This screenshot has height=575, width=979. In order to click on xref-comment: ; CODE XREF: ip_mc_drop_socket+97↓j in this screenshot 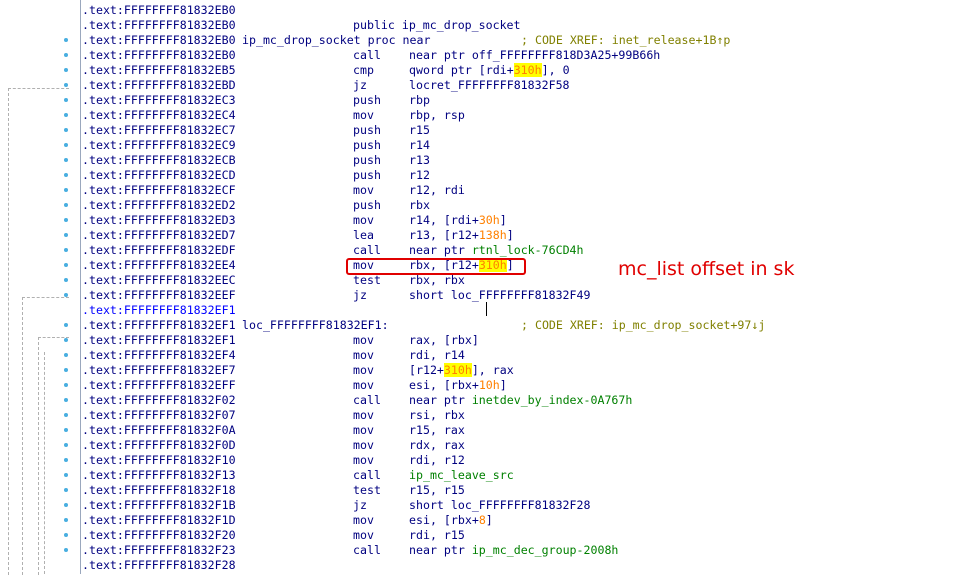, I will do `click(643, 325)`.